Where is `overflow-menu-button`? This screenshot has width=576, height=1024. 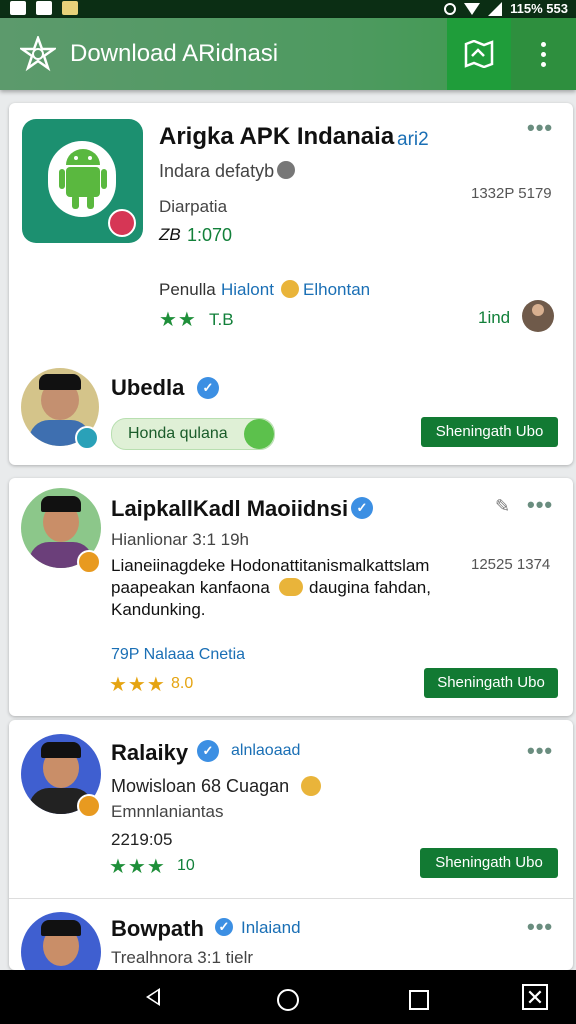 overflow-menu-button is located at coordinates (543, 54).